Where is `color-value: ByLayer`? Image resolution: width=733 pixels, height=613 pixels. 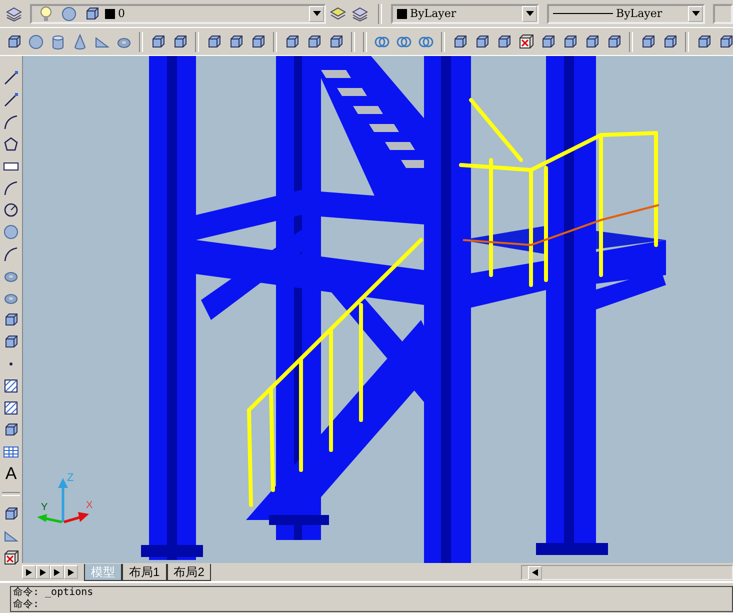
color-value: ByLayer is located at coordinates (433, 13).